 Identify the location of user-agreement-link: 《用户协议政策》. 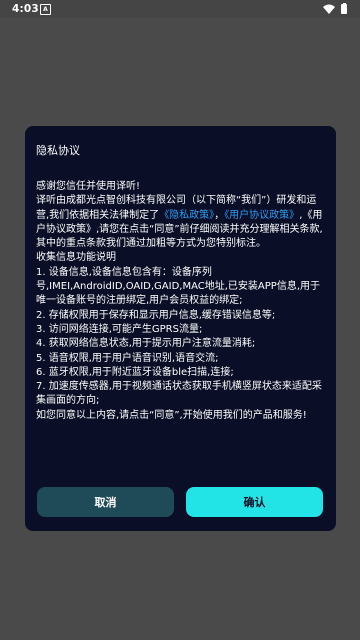
(261, 215).